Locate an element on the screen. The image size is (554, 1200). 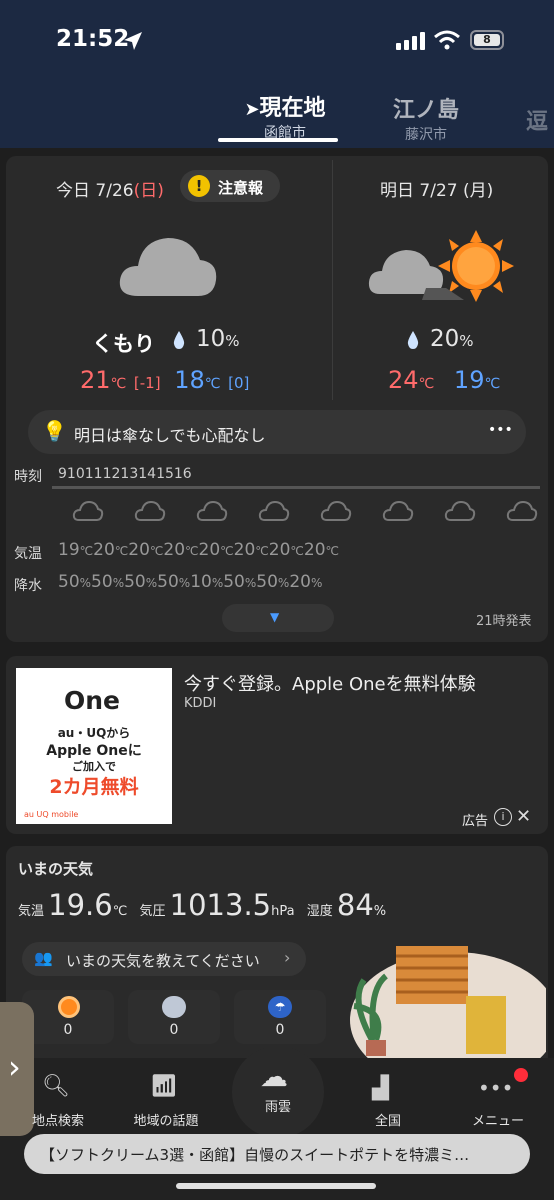
status-time: 21:52 is located at coordinates (93, 39).